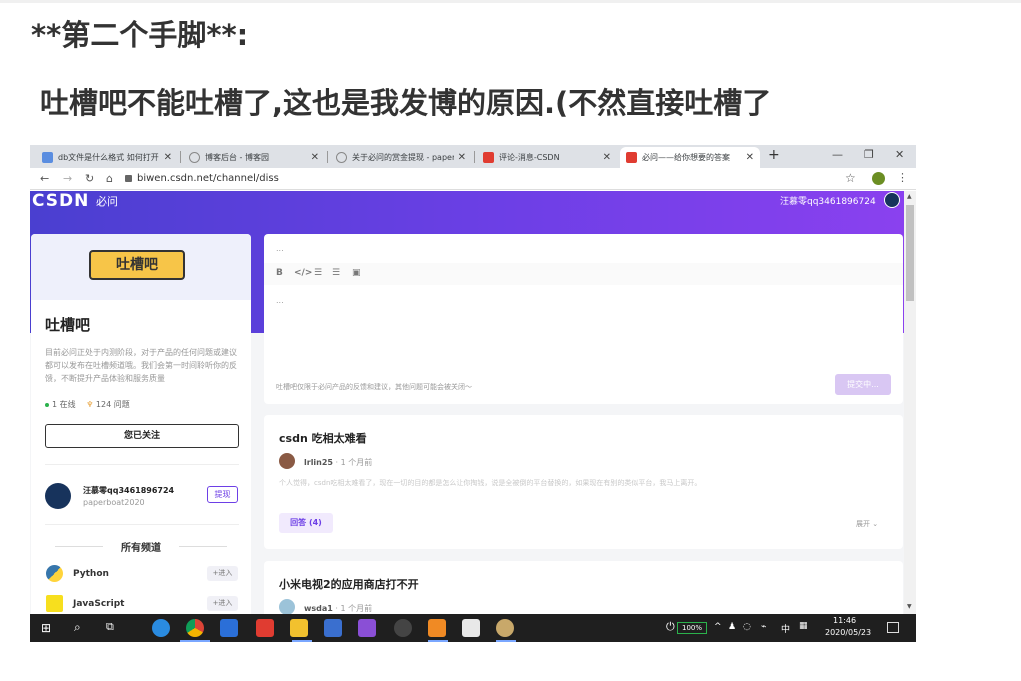 This screenshot has width=1021, height=681. Describe the element at coordinates (141, 267) in the screenshot. I see `channel-banner: 吐槽吧` at that location.